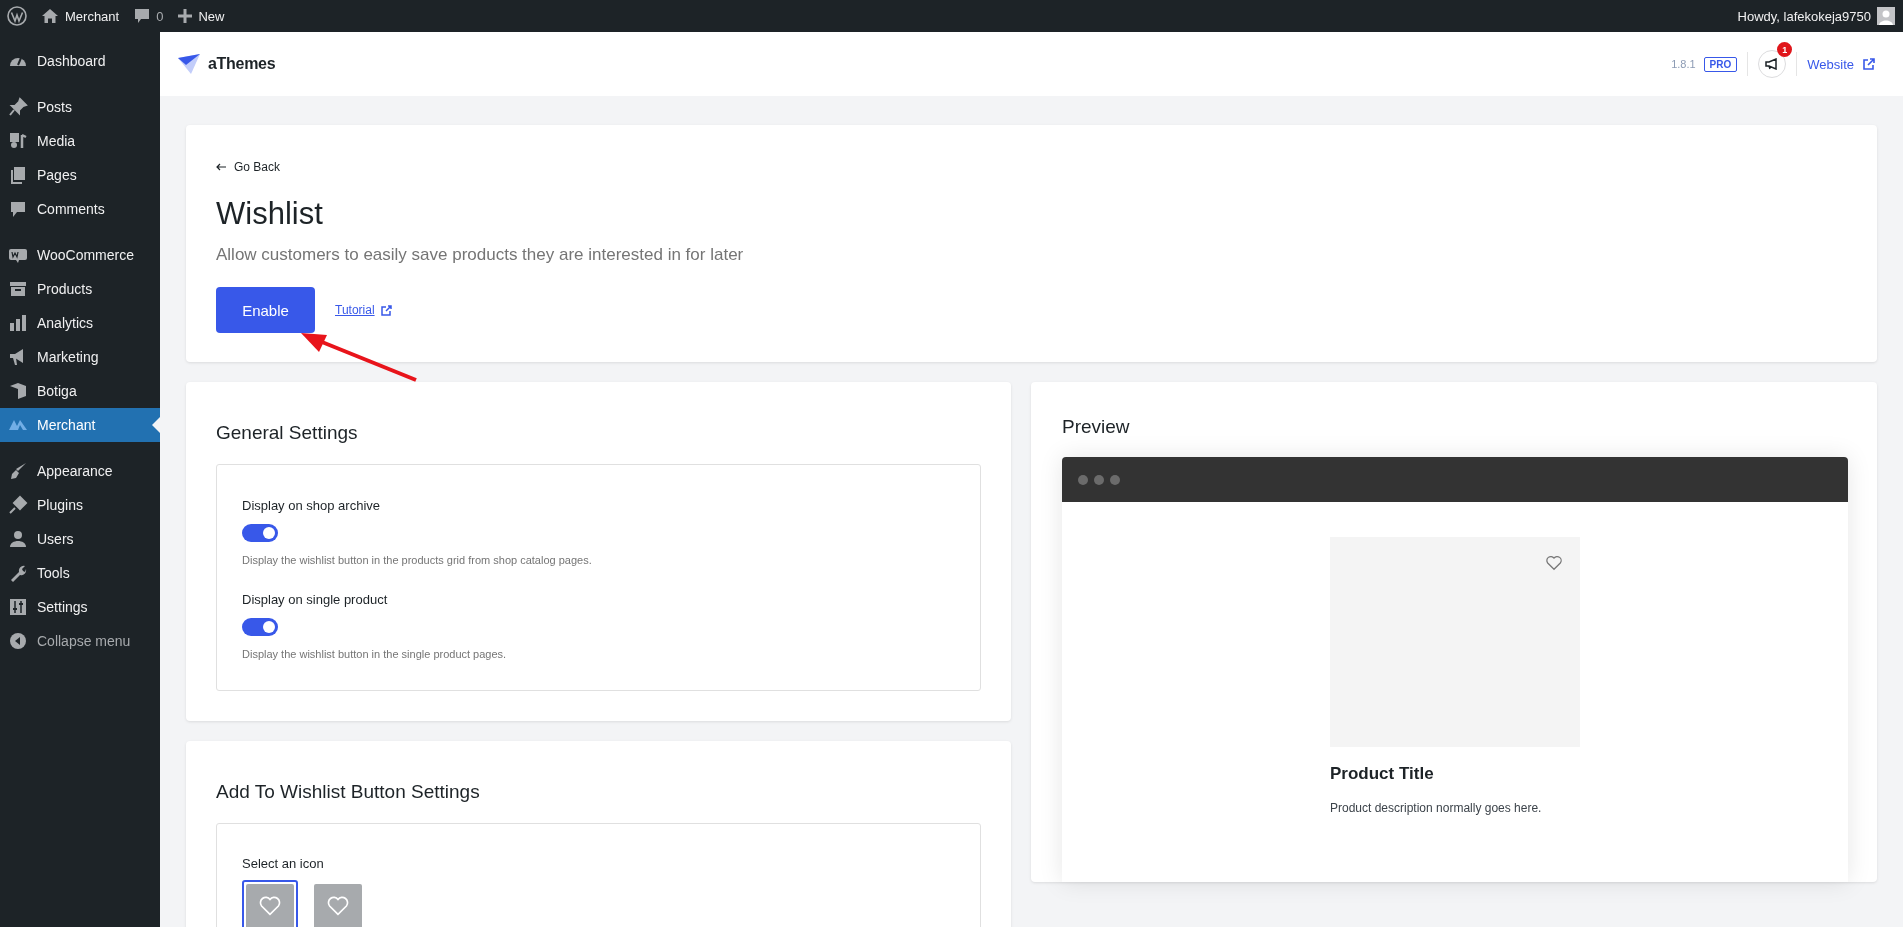 This screenshot has width=1903, height=927. I want to click on product-description: Product description normally goes here., so click(1436, 808).